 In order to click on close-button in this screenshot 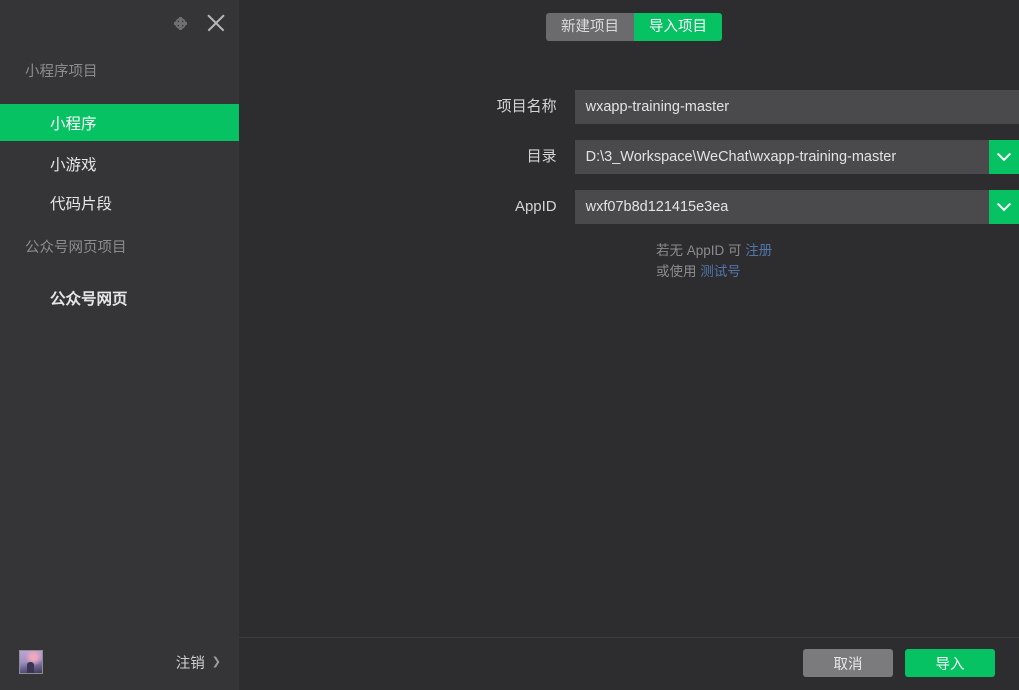, I will do `click(216, 23)`.